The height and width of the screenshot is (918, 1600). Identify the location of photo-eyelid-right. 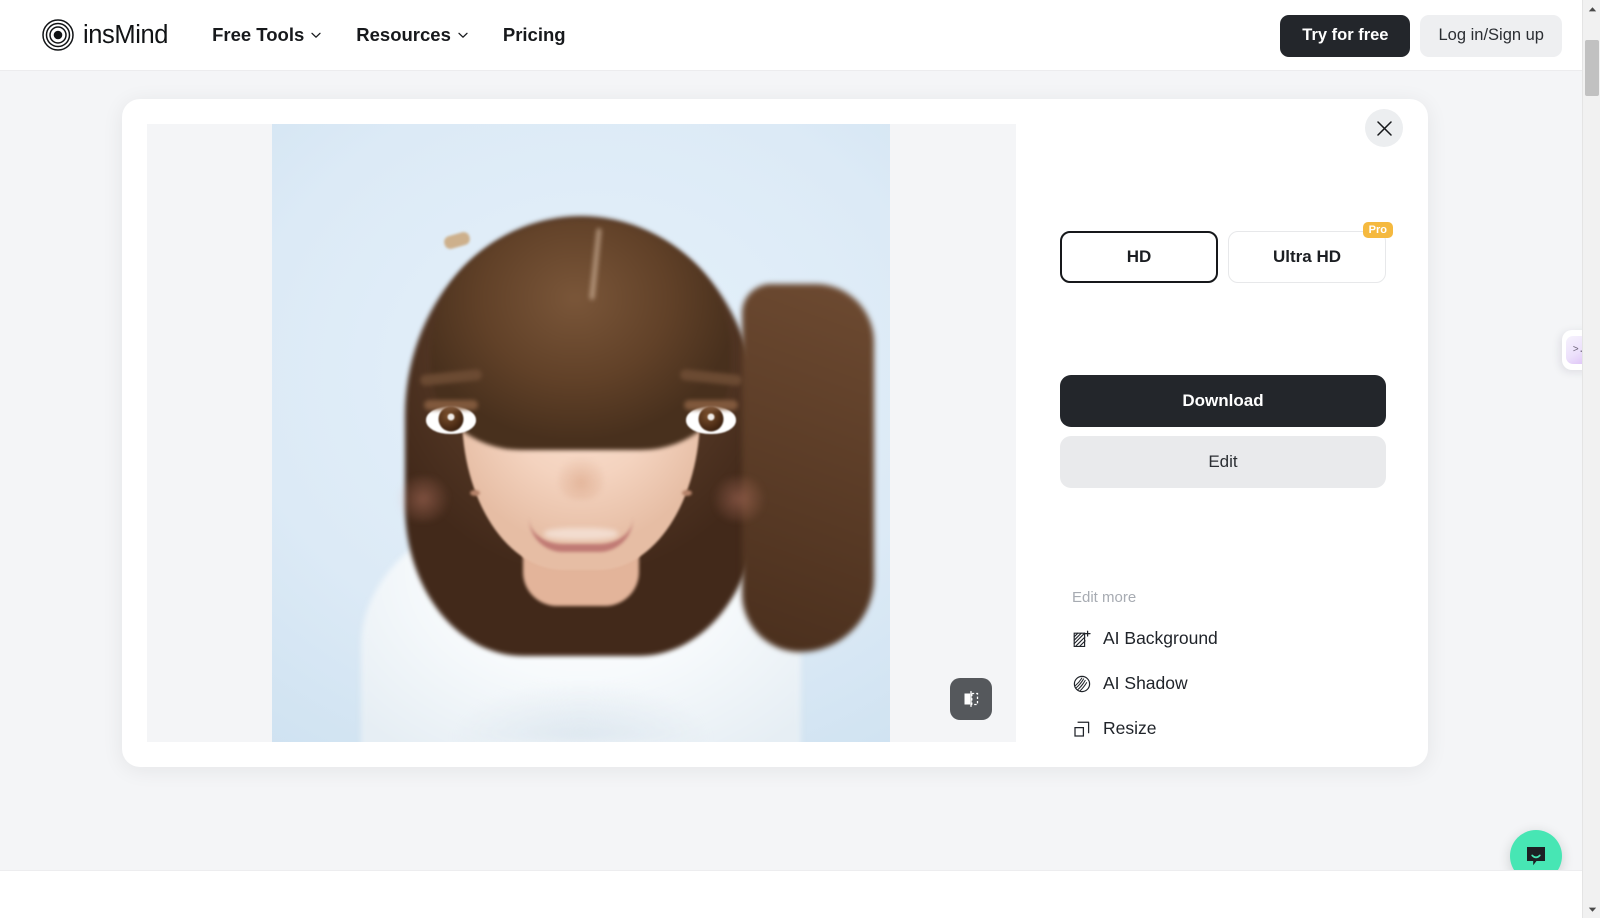
(711, 405).